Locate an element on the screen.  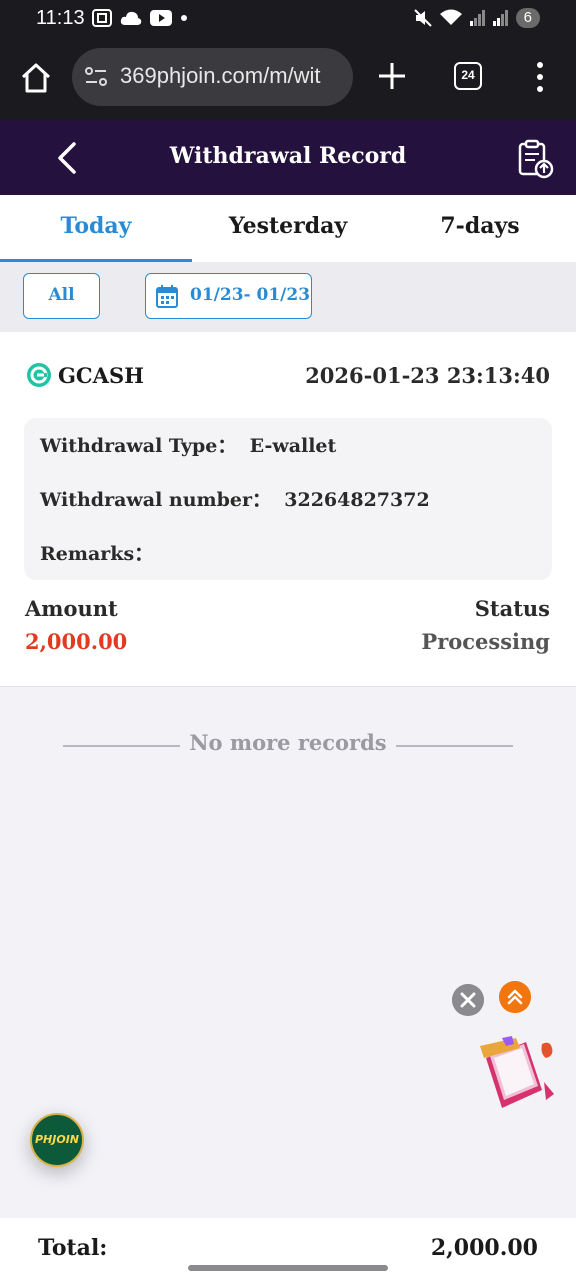
browser-toolbar: 369phjoin.com/m/wit 24 is located at coordinates (288, 79).